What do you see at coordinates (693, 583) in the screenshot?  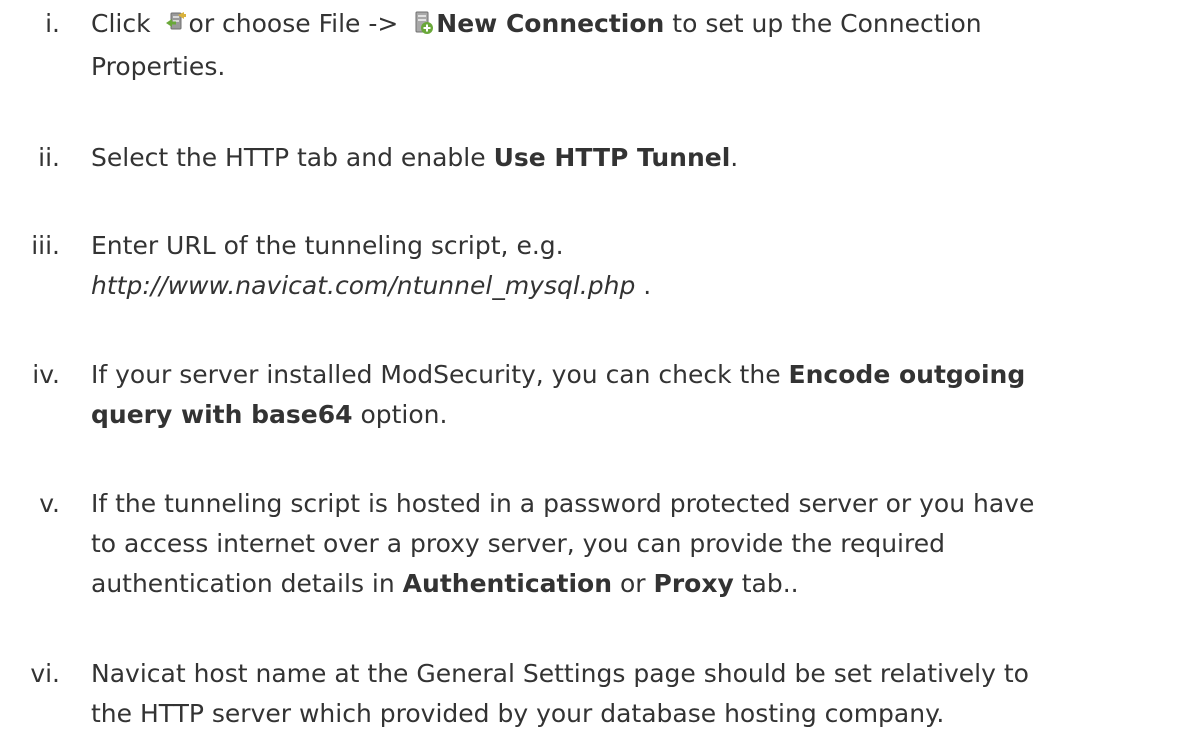 I see `proxy-tab-label: Proxy` at bounding box center [693, 583].